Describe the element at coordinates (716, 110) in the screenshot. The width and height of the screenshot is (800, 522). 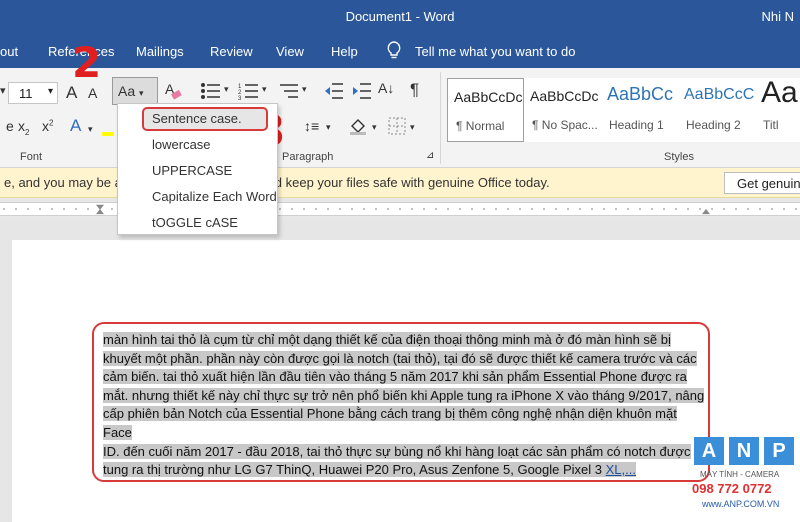
I see `style-heading-2: AaBbCcC Heading 2` at that location.